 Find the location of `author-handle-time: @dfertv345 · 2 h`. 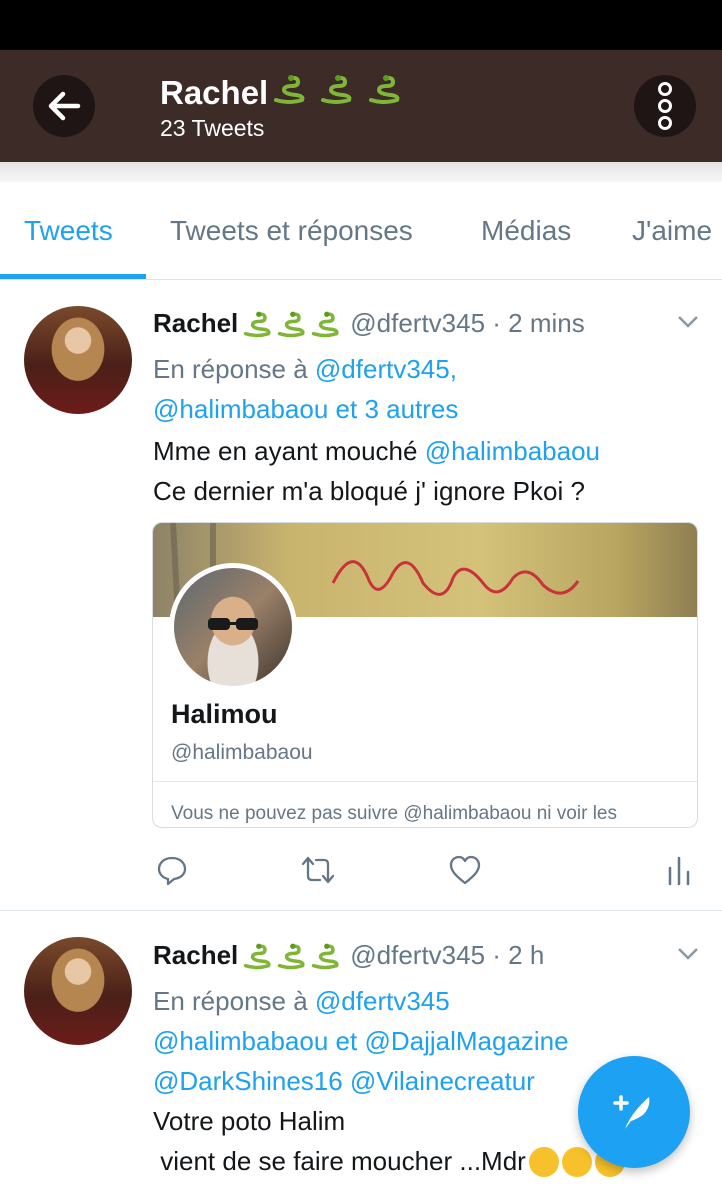

author-handle-time: @dfertv345 · 2 h is located at coordinates (447, 955).